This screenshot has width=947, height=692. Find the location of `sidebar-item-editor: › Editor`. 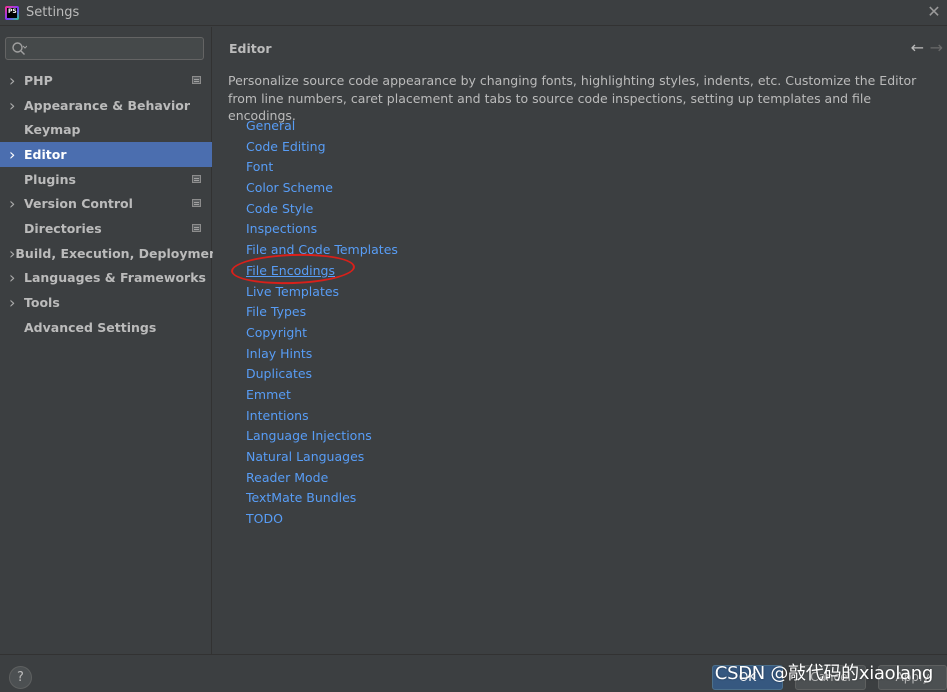

sidebar-item-editor: › Editor is located at coordinates (106, 154).